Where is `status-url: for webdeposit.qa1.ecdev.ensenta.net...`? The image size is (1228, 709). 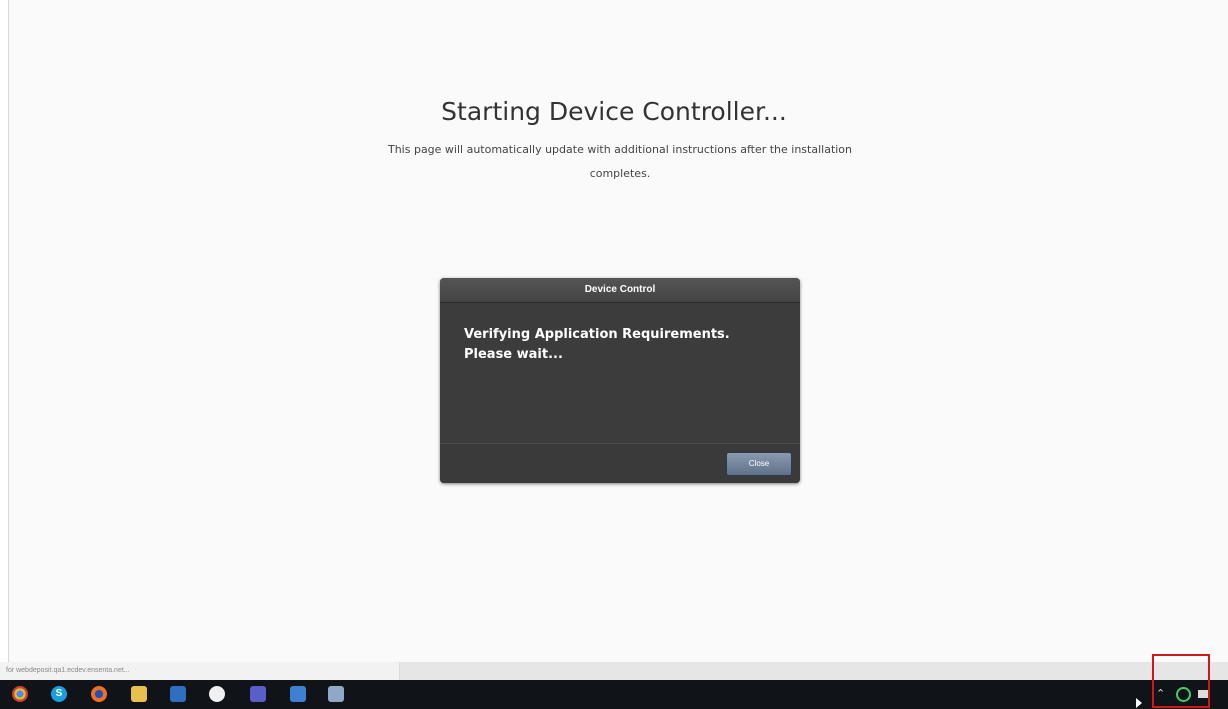
status-url: for webdeposit.qa1.ecdev.ensenta.net... is located at coordinates (200, 671).